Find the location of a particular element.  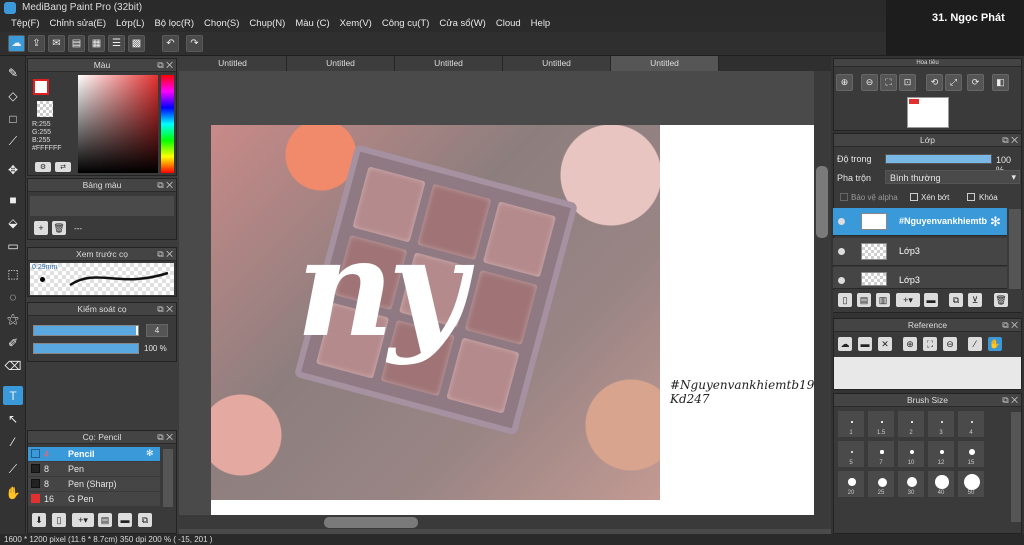

operation-tool-icon: ↖ is located at coordinates (13, 418).